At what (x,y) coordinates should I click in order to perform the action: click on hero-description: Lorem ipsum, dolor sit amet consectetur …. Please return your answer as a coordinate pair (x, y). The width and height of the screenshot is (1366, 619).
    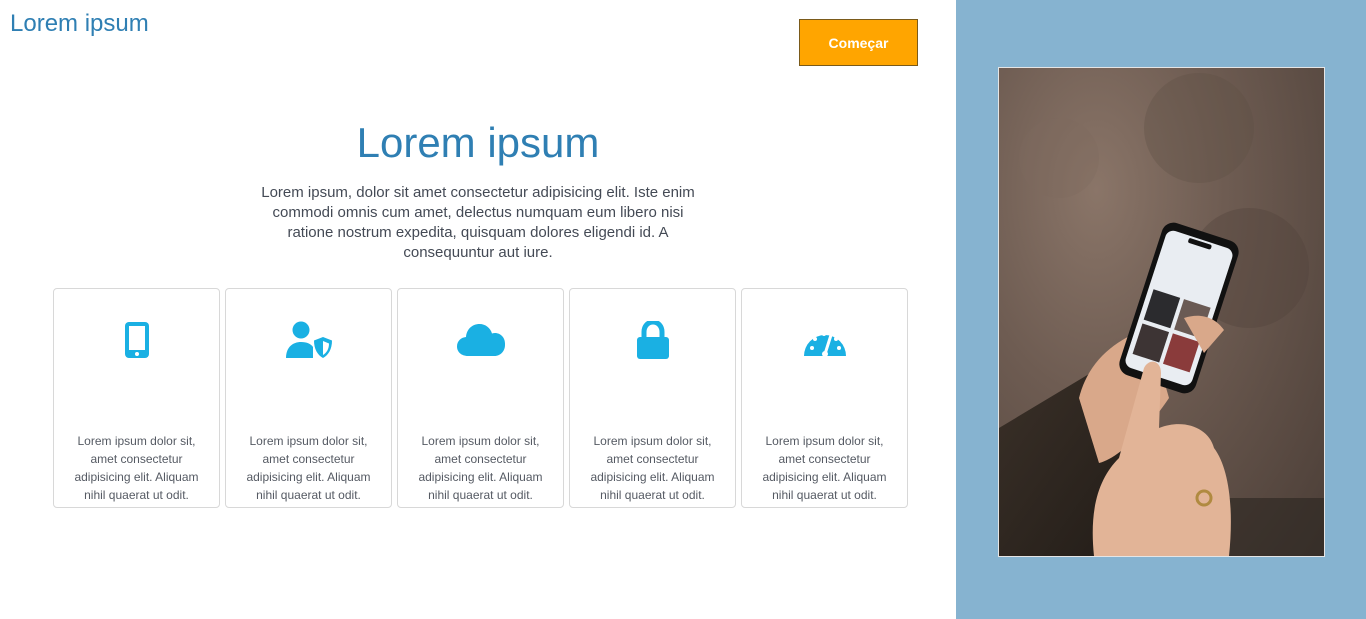
    Looking at the image, I should click on (478, 222).